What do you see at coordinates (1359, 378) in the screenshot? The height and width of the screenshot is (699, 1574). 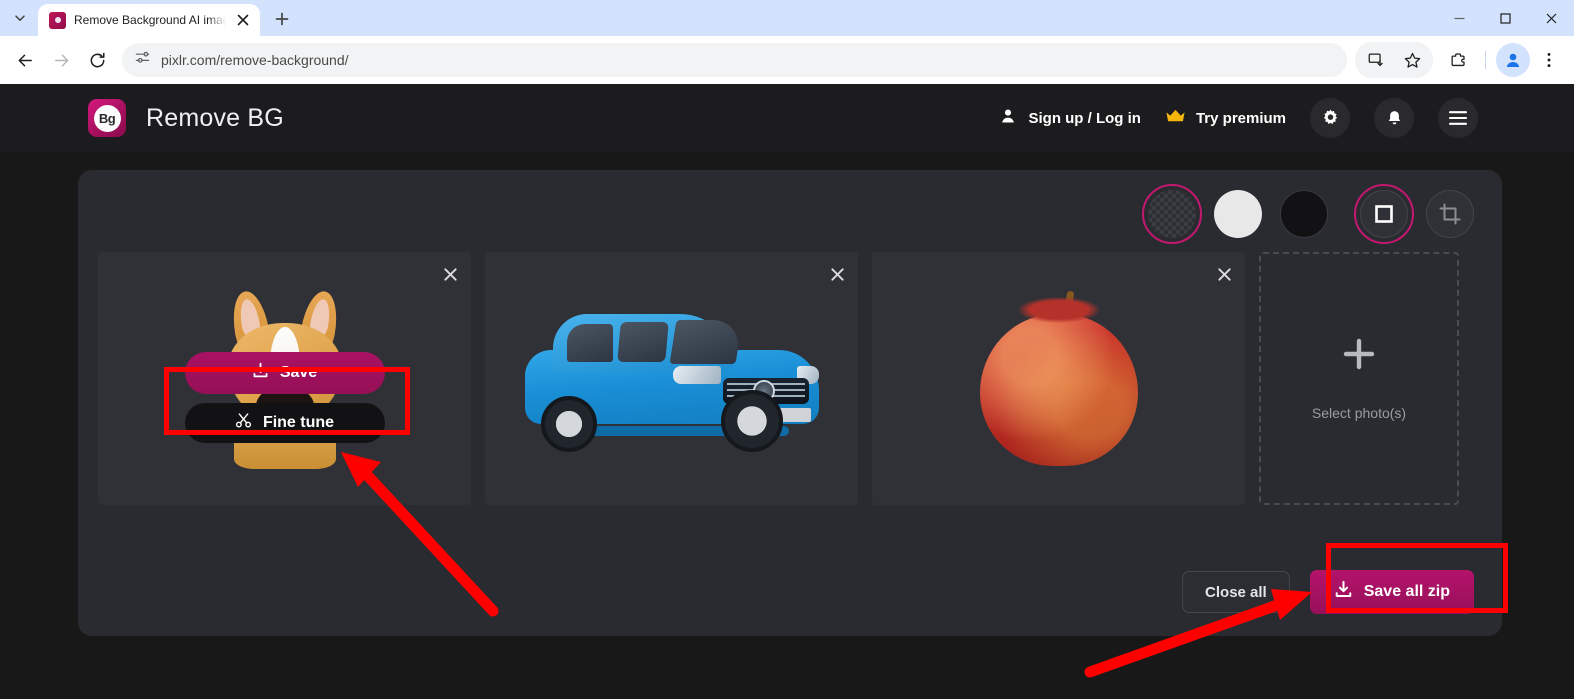 I see `select-photos-dropzone: Select photo(s)` at bounding box center [1359, 378].